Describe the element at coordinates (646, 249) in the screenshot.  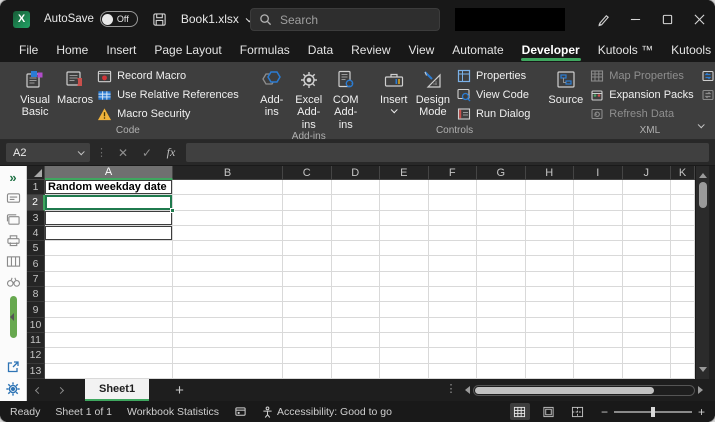
I see `cell-J5` at that location.